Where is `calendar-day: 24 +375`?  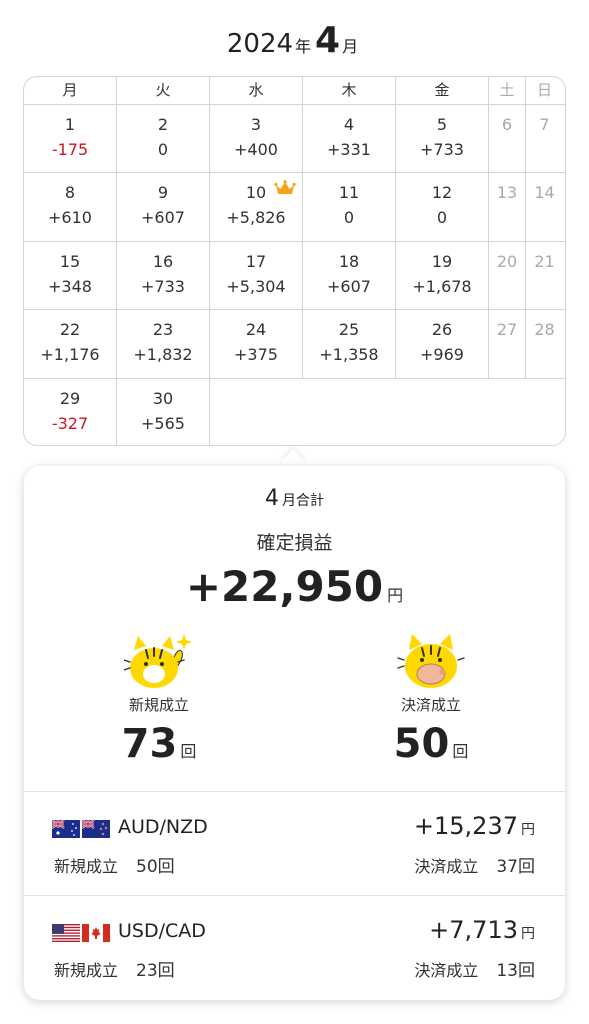 calendar-day: 24 +375 is located at coordinates (256, 344).